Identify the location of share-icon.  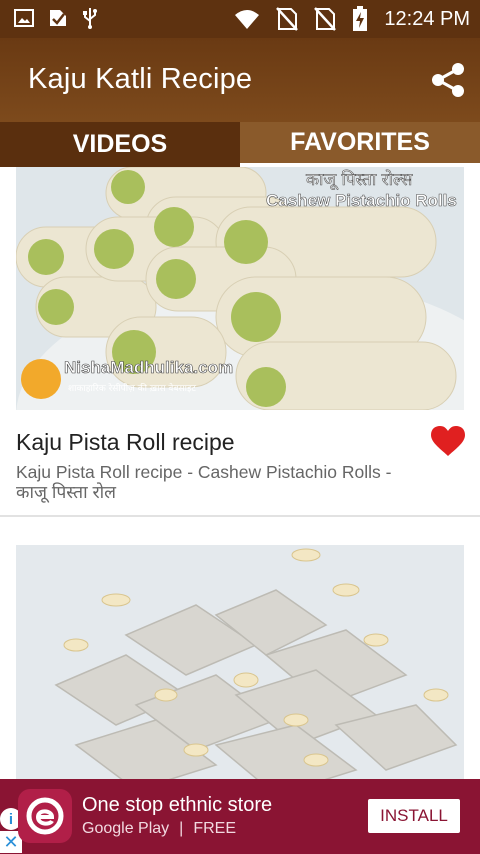
(448, 80).